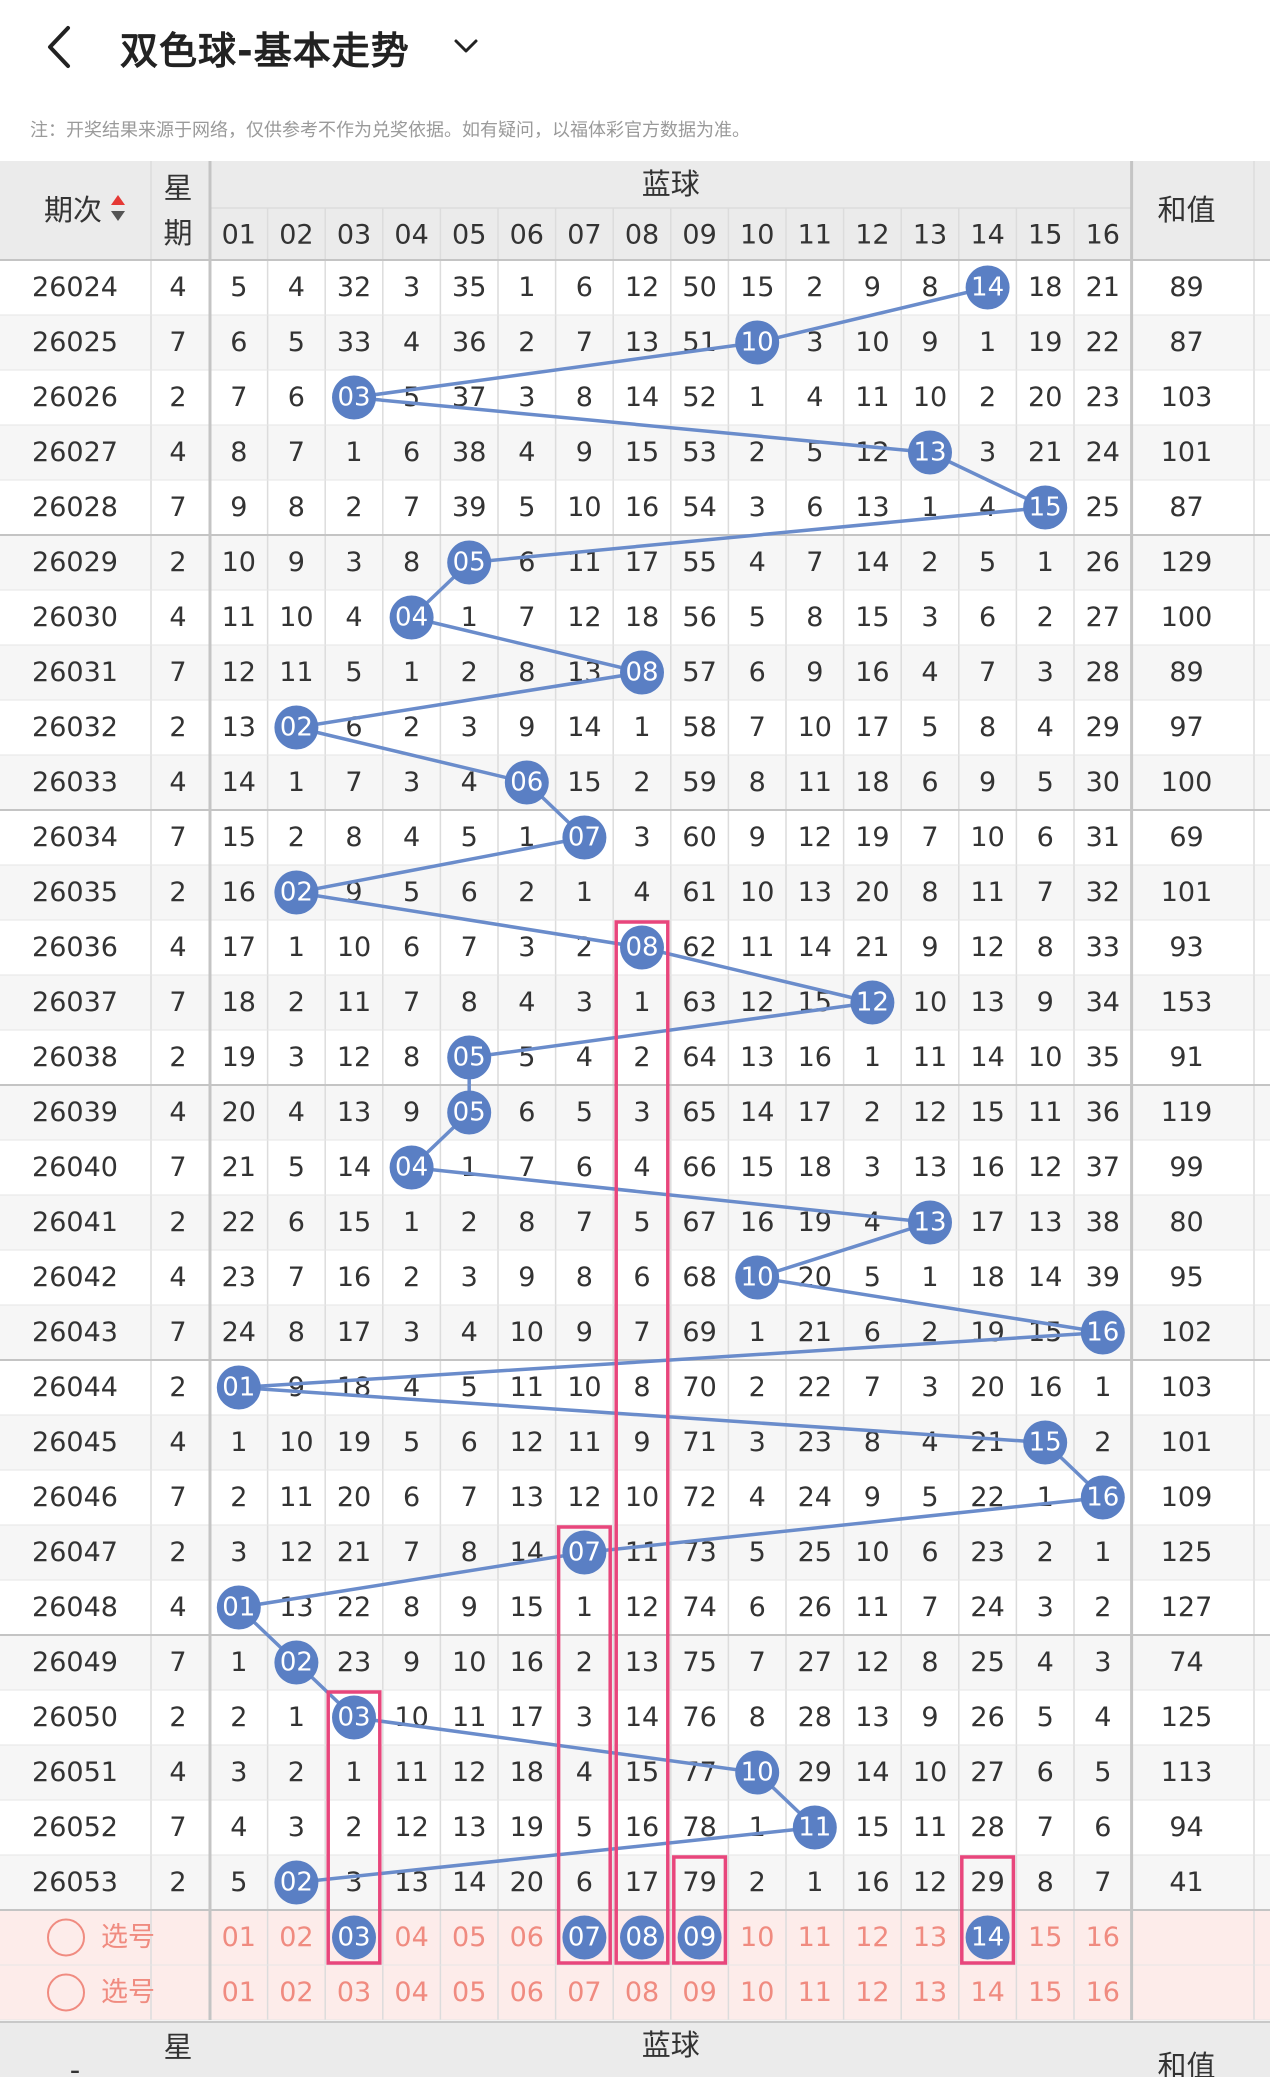  Describe the element at coordinates (354, 1937) in the screenshot. I see `selected-ball: 03` at that location.